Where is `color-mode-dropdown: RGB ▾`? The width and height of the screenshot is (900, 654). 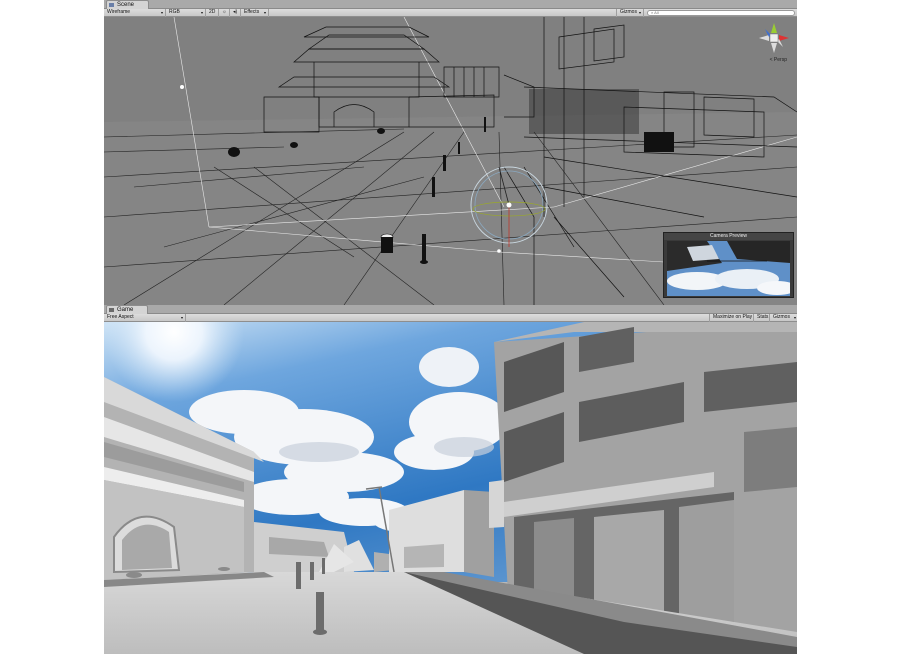 color-mode-dropdown: RGB ▾ is located at coordinates (186, 13).